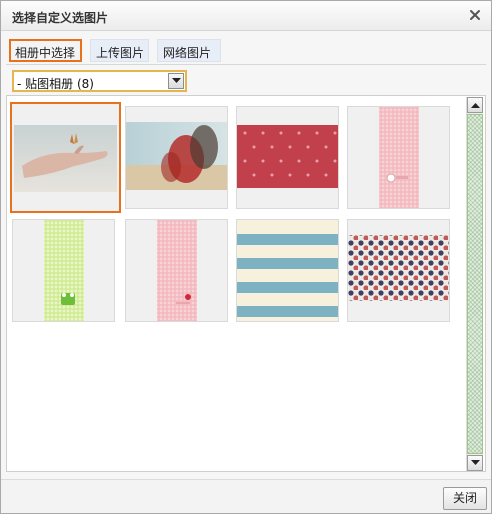 The width and height of the screenshot is (492, 514). Describe the element at coordinates (176, 157) in the screenshot. I see `thumbnail-blurred-girl` at that location.